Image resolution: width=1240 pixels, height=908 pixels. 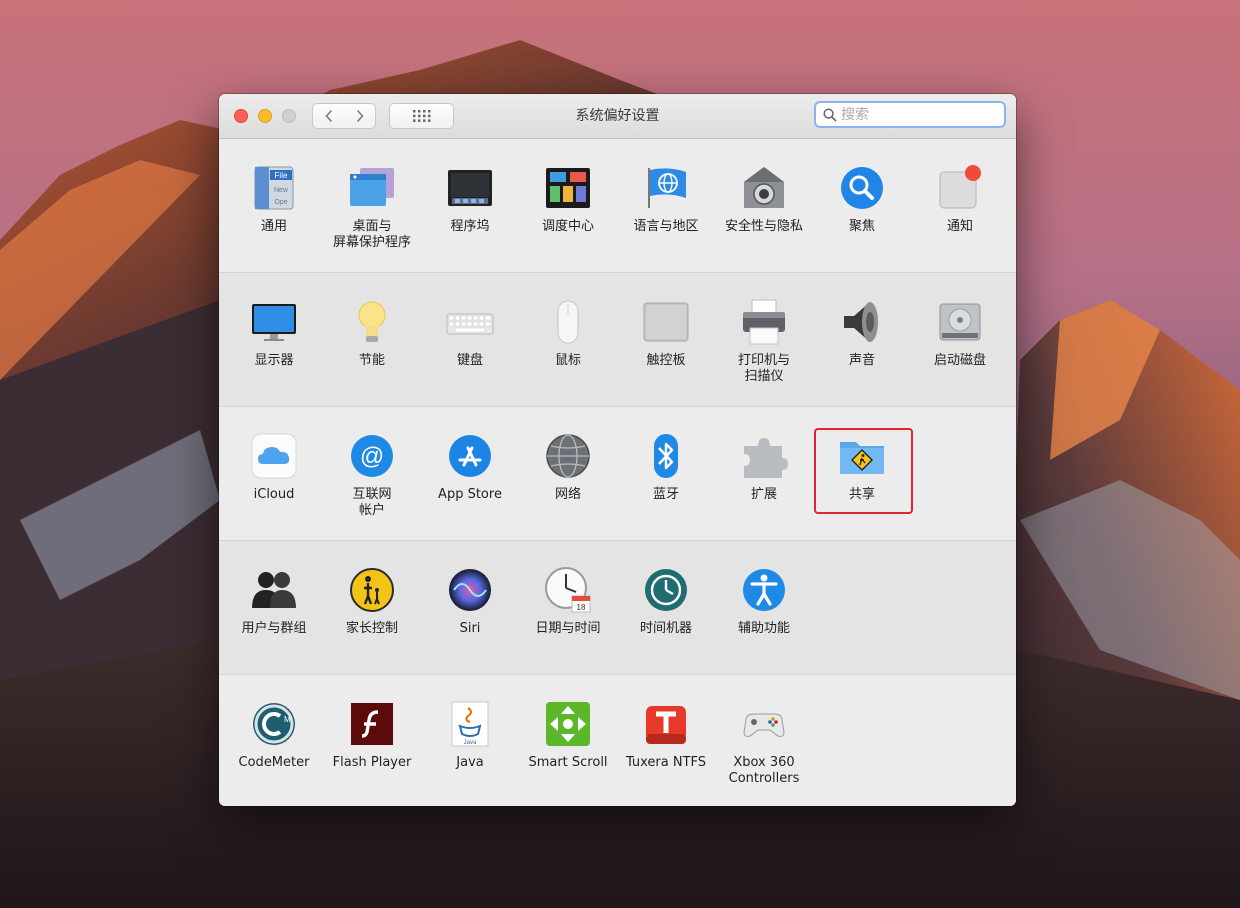 I want to click on codemeter-icon: M, so click(x=274, y=724).